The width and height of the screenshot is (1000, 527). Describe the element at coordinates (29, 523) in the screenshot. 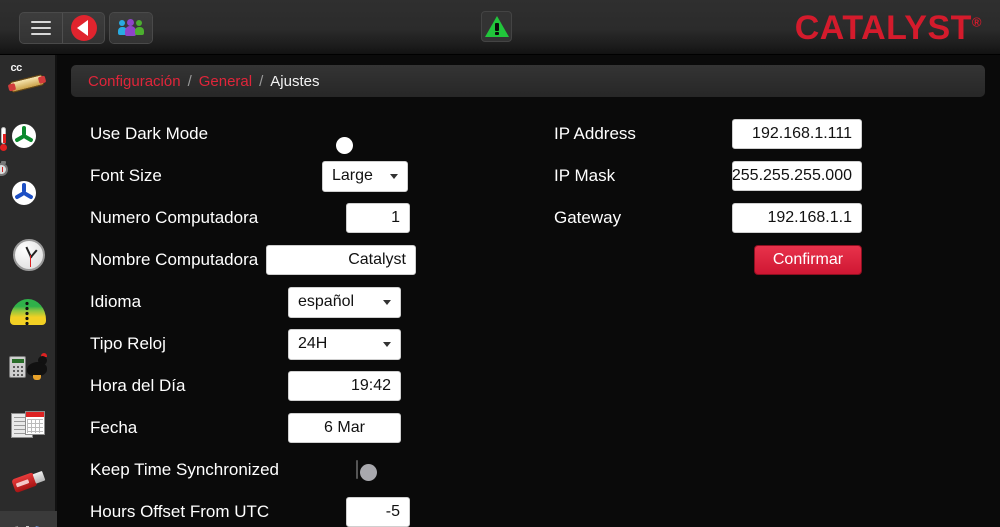

I see `toolbox-icon` at that location.